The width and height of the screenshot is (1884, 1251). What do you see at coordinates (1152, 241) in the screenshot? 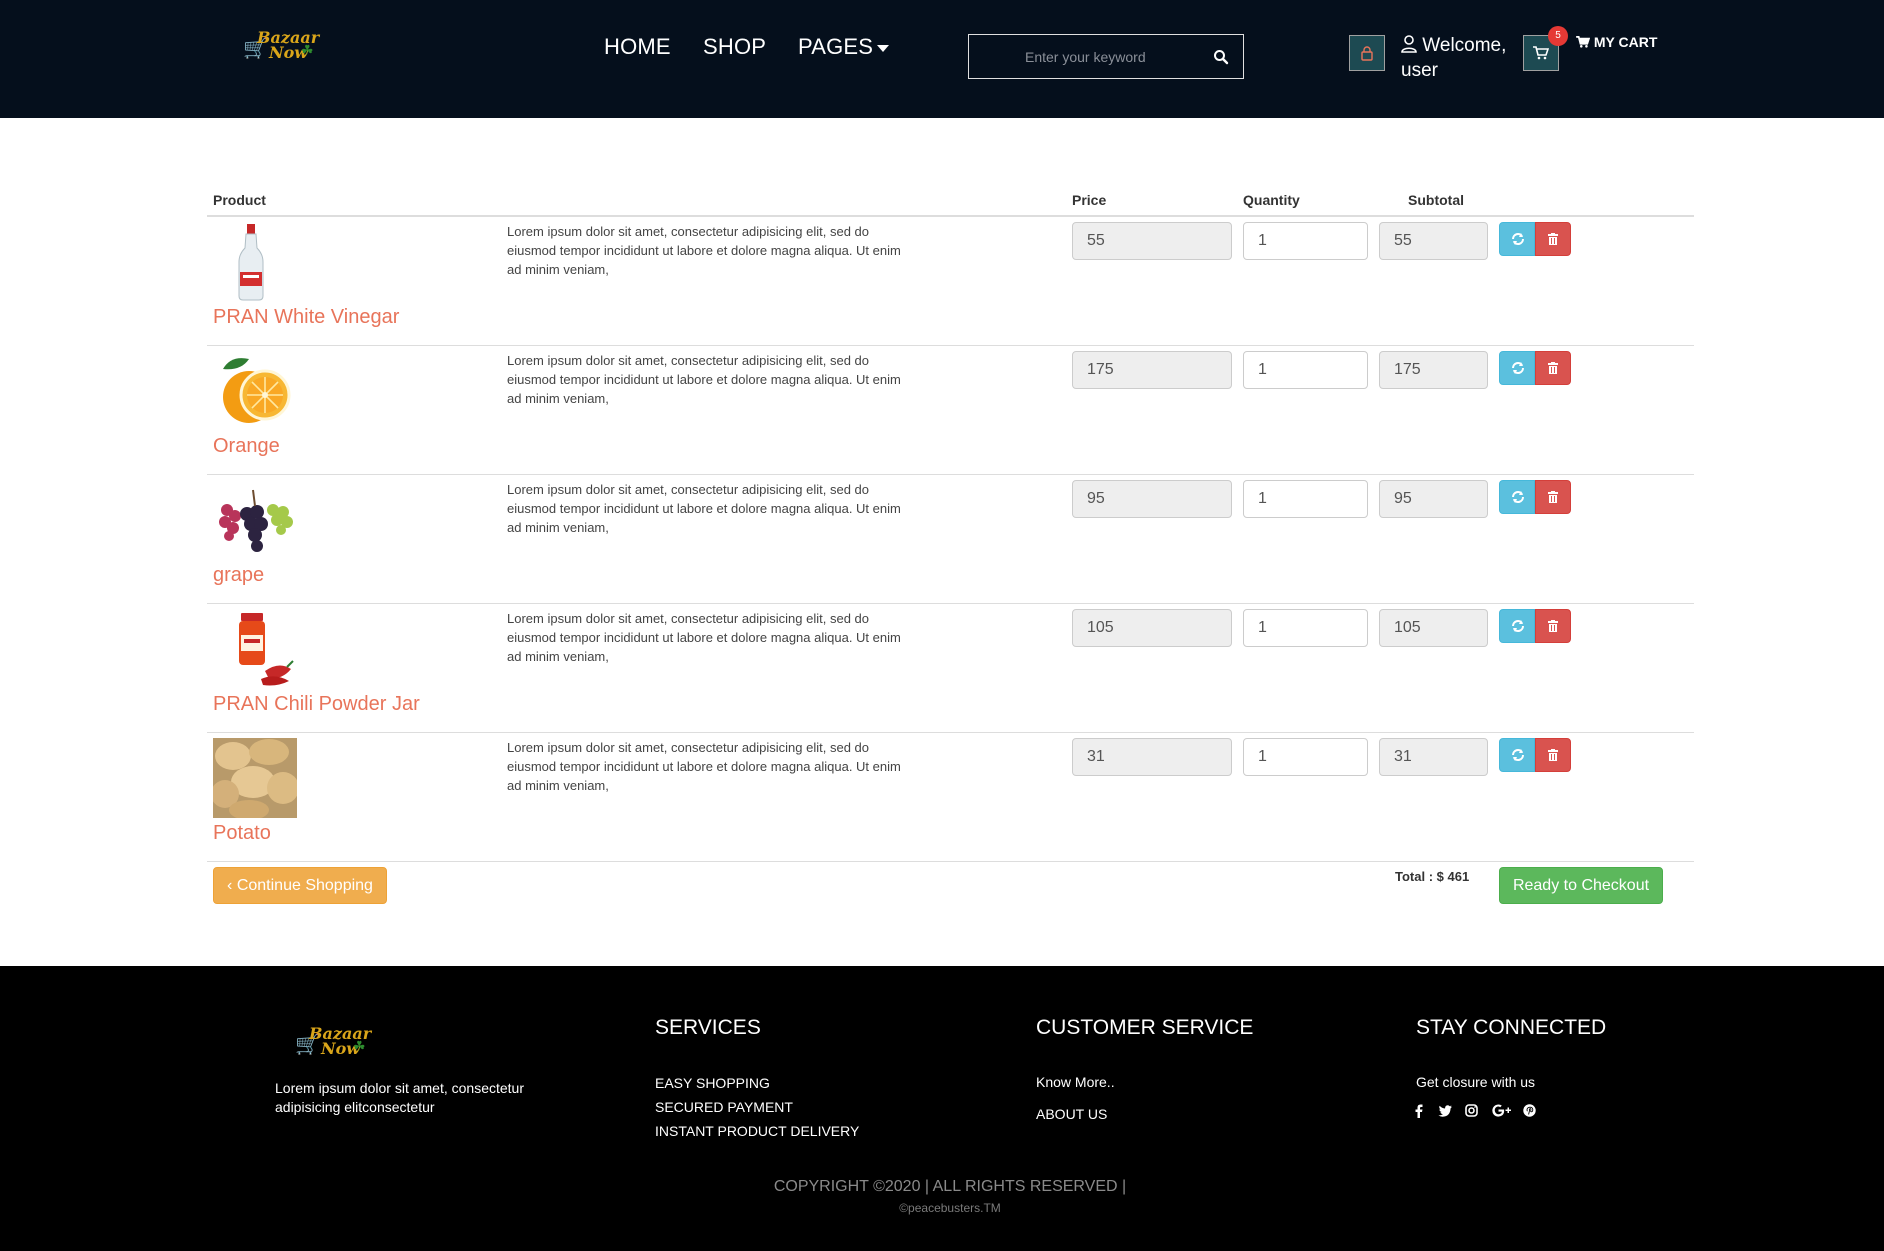
I see `price-field: 55` at bounding box center [1152, 241].